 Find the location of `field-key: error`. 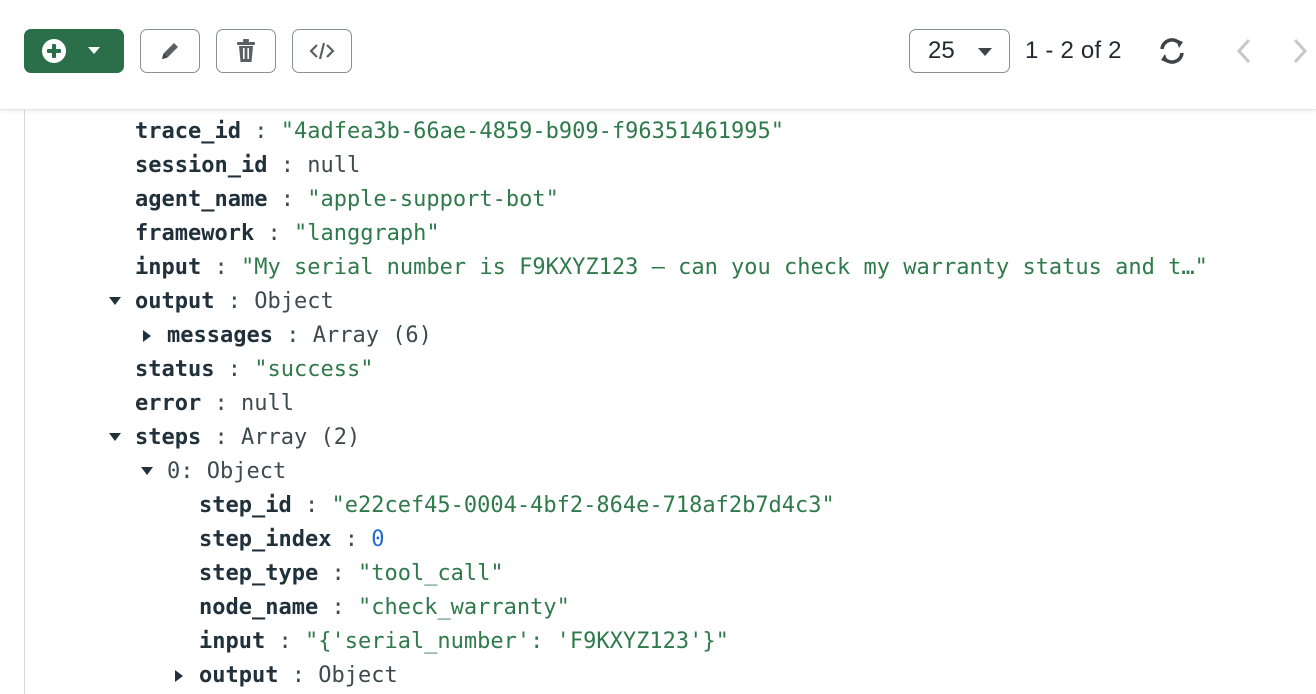

field-key: error is located at coordinates (168, 403).